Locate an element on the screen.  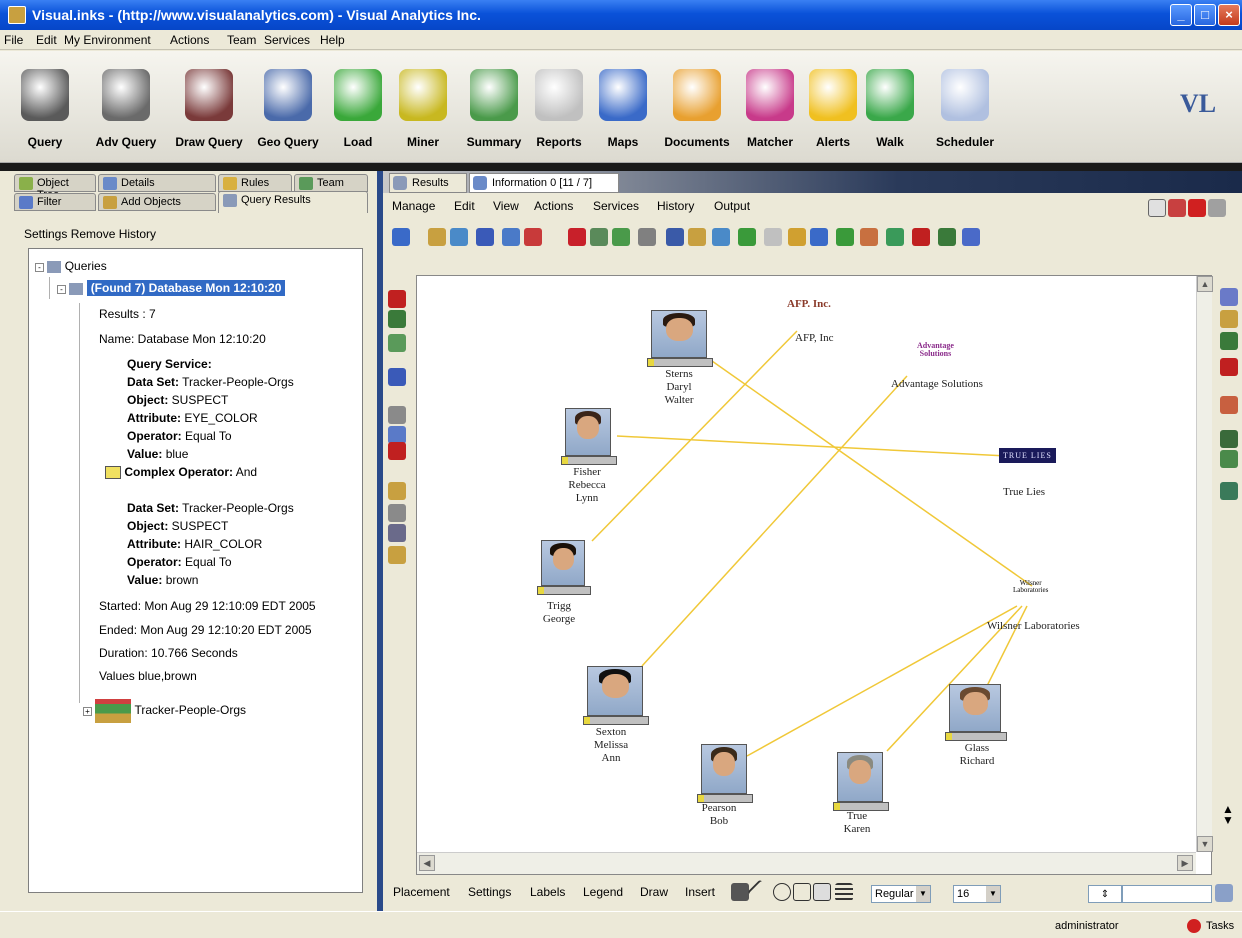
toolbar-button-geo-query: Geo Query is located at coordinates (288, 107).